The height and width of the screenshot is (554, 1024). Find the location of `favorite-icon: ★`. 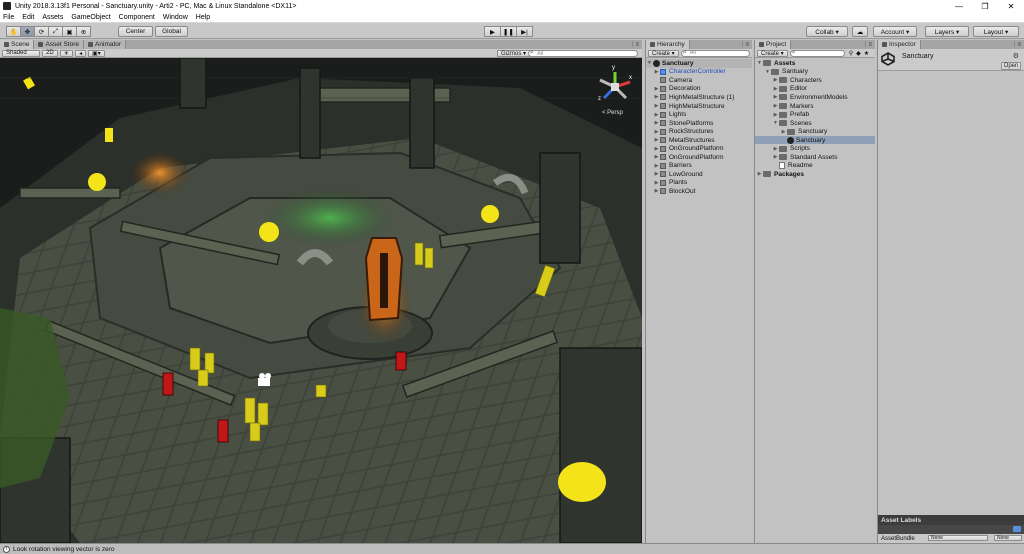

favorite-icon: ★ is located at coordinates (866, 53).